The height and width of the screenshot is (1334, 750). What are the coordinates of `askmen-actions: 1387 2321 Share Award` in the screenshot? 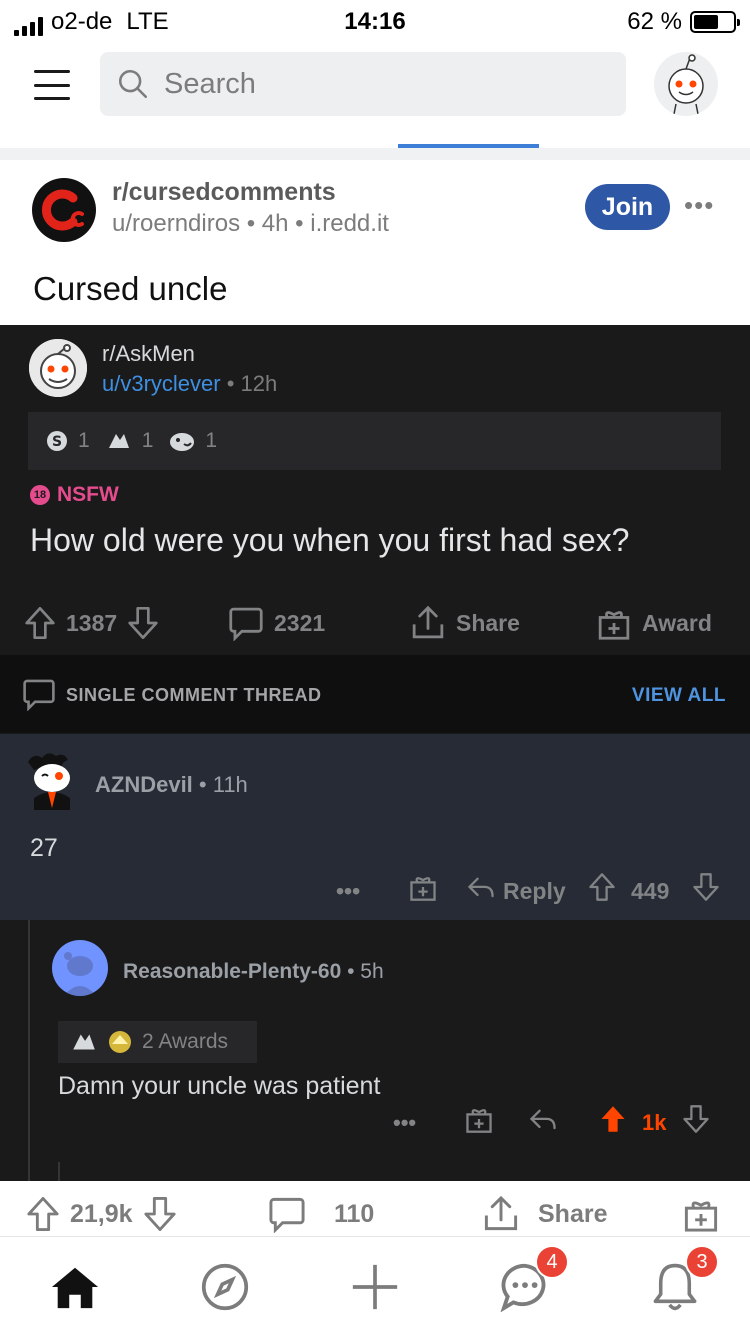 It's located at (375, 625).